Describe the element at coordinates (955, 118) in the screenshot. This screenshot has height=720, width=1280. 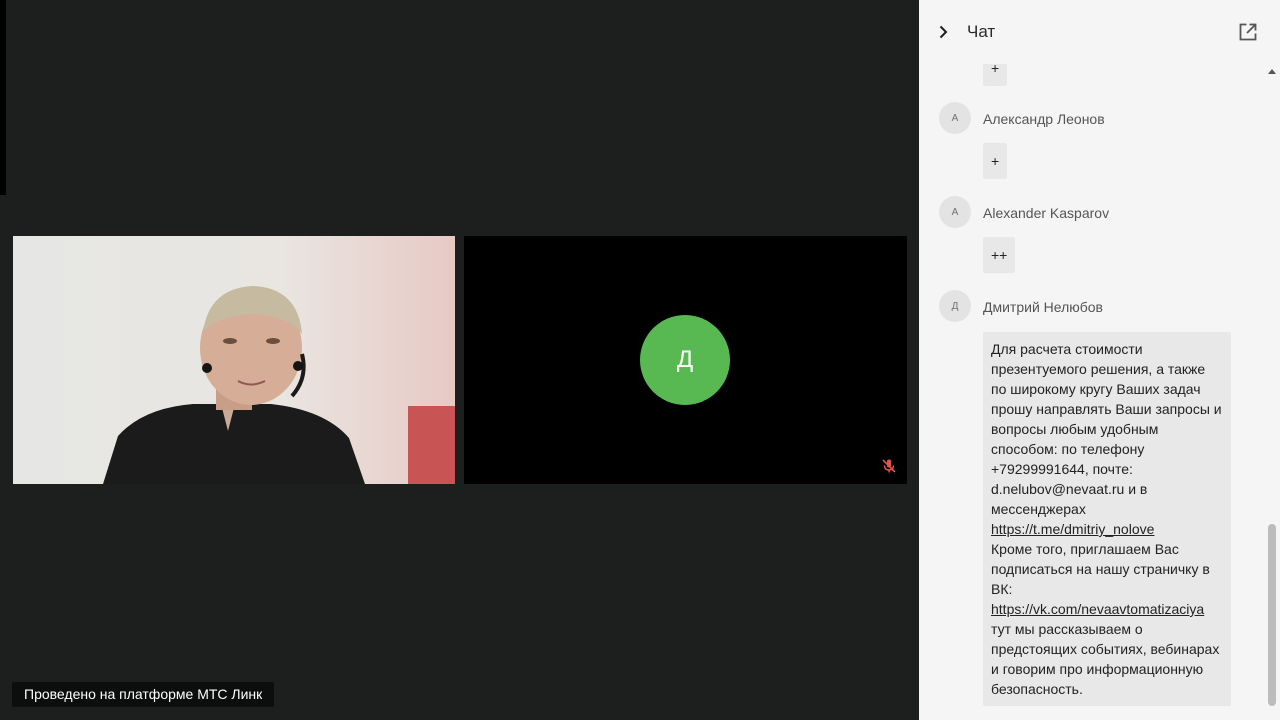
I see `author-avatar: А` at that location.